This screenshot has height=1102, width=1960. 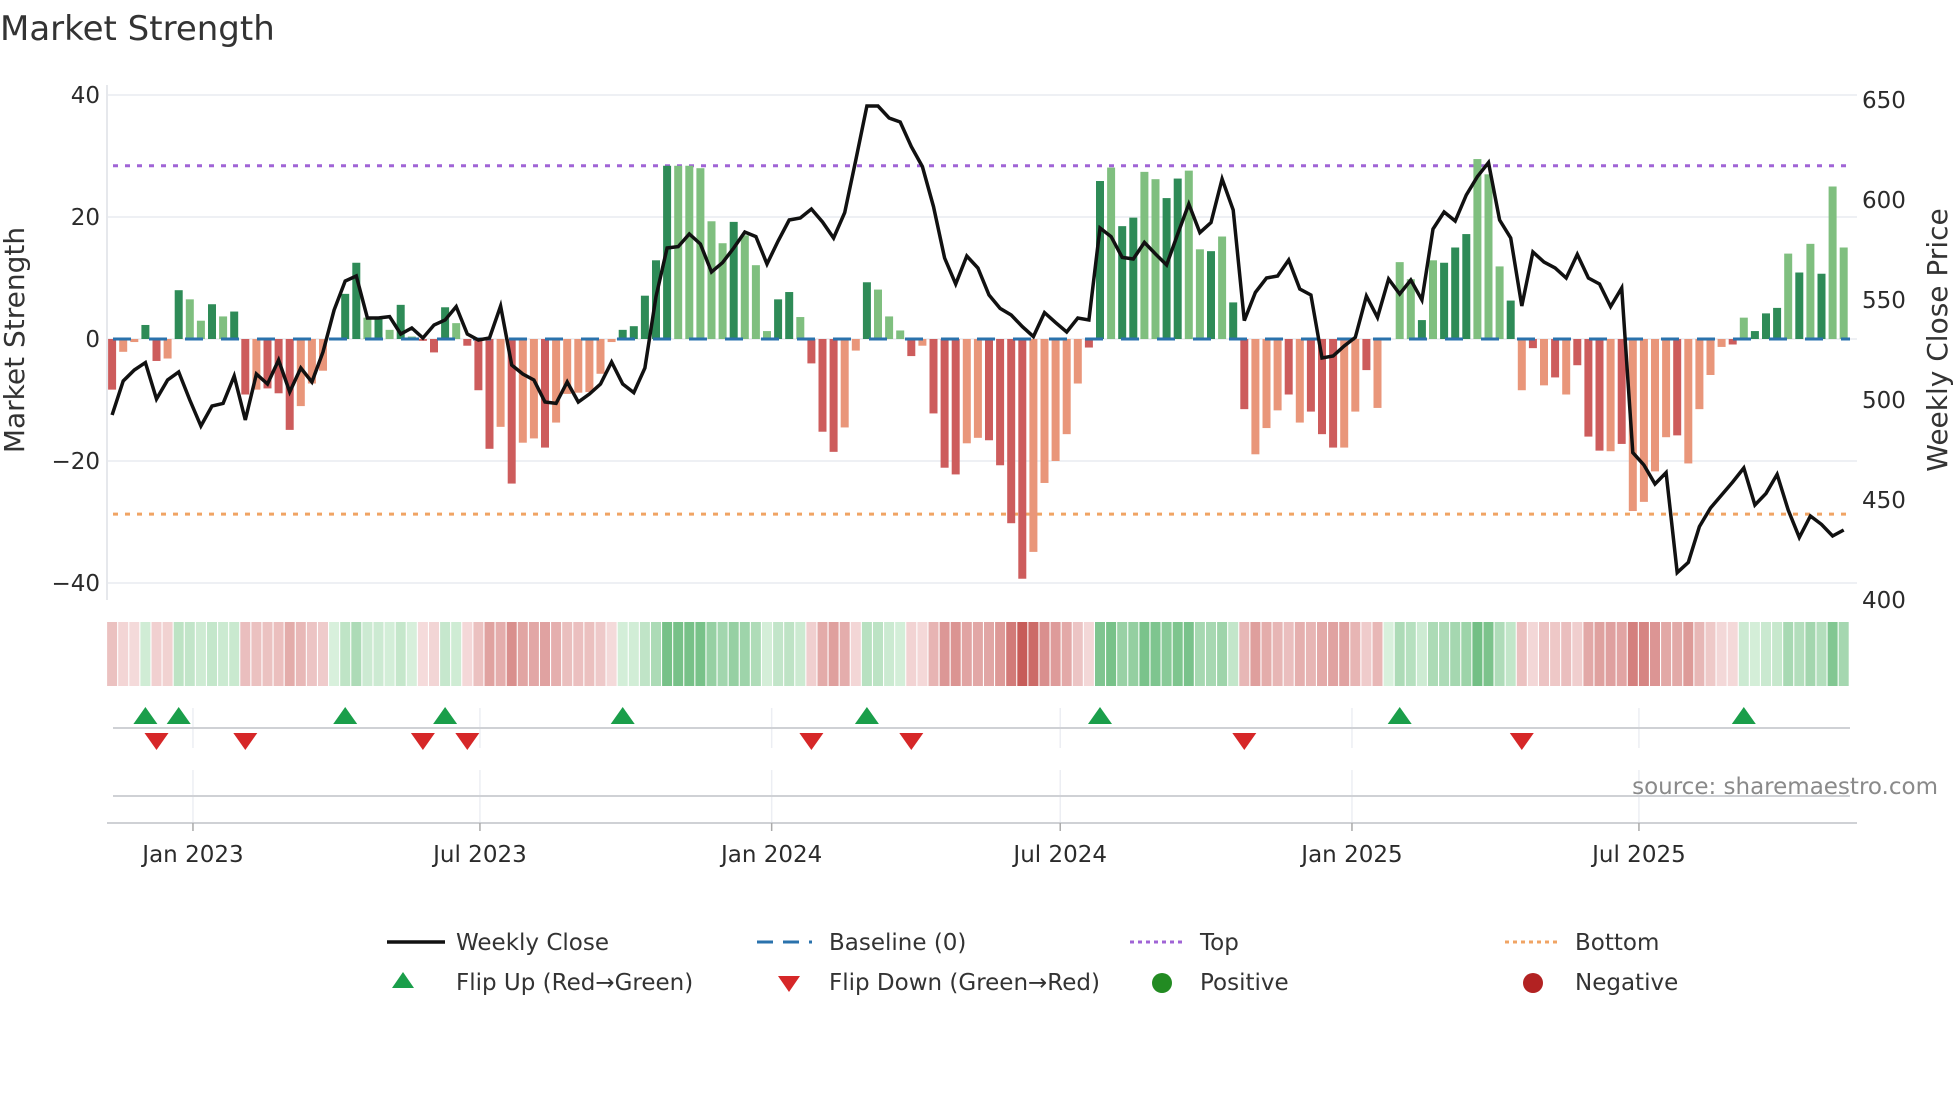 What do you see at coordinates (75, 462) in the screenshot?
I see `left-tick-label: −20` at bounding box center [75, 462].